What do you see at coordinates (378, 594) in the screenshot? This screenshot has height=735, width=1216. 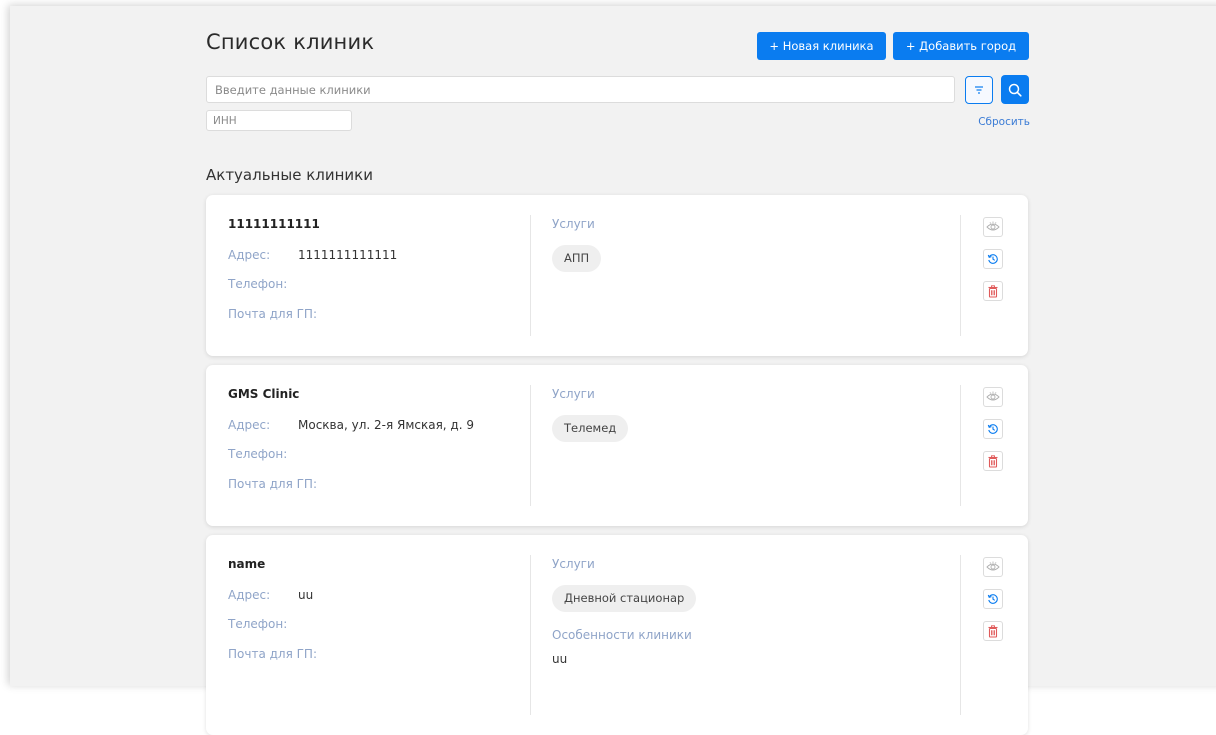 I see `address-row: Адрес: uu` at bounding box center [378, 594].